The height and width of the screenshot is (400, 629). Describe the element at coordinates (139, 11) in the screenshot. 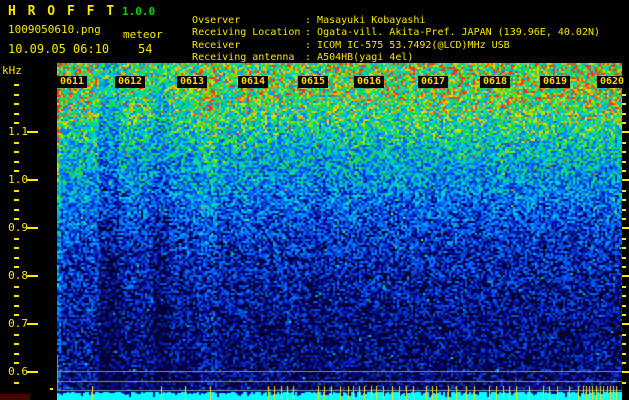

I see `app-version: 1.0.0` at that location.